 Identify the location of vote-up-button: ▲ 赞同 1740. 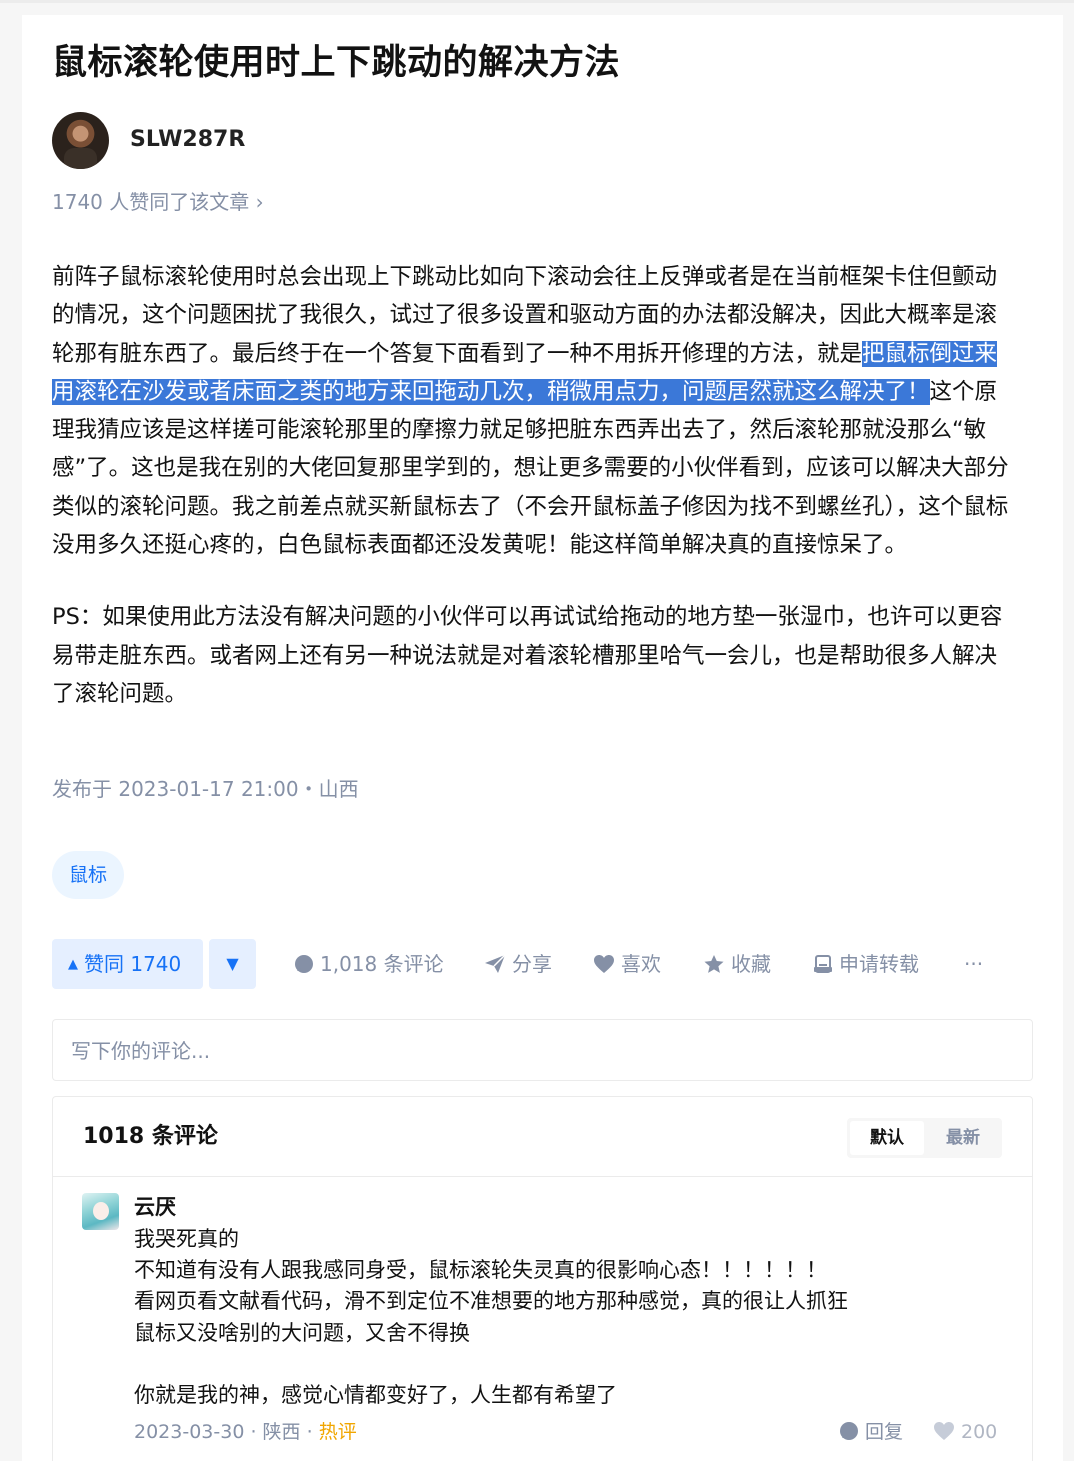
(127, 964).